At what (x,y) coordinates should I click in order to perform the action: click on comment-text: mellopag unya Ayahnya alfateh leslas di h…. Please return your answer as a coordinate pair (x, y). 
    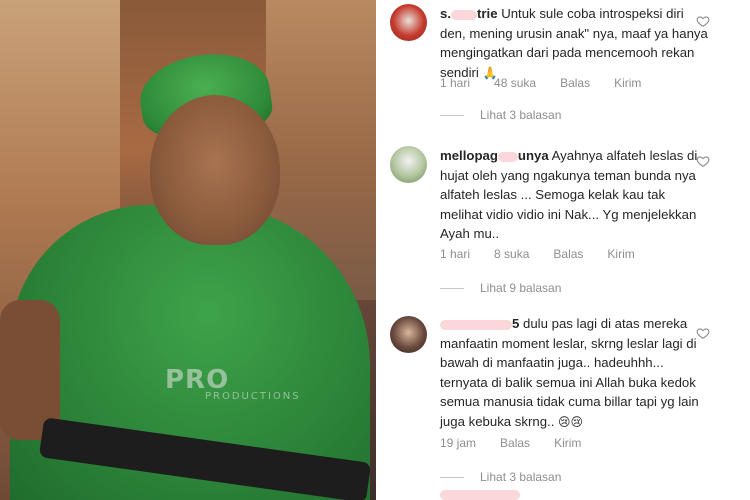
    Looking at the image, I should click on (569, 194).